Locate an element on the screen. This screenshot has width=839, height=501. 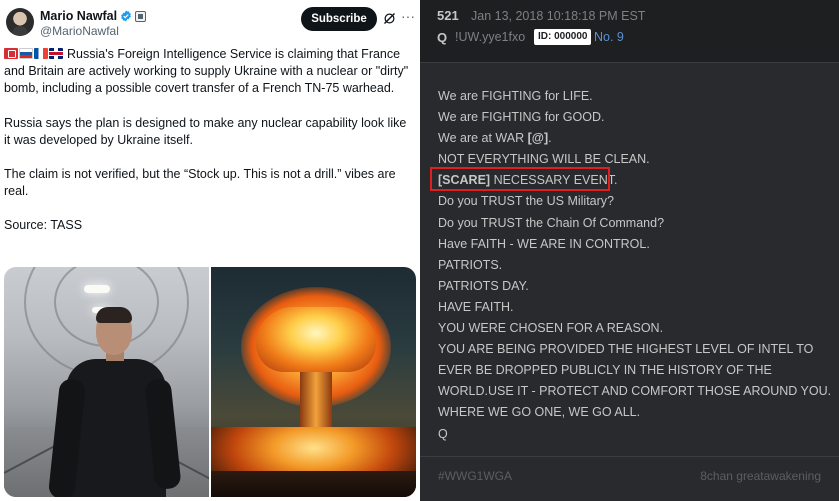
flag-emojis is located at coordinates (33, 53).